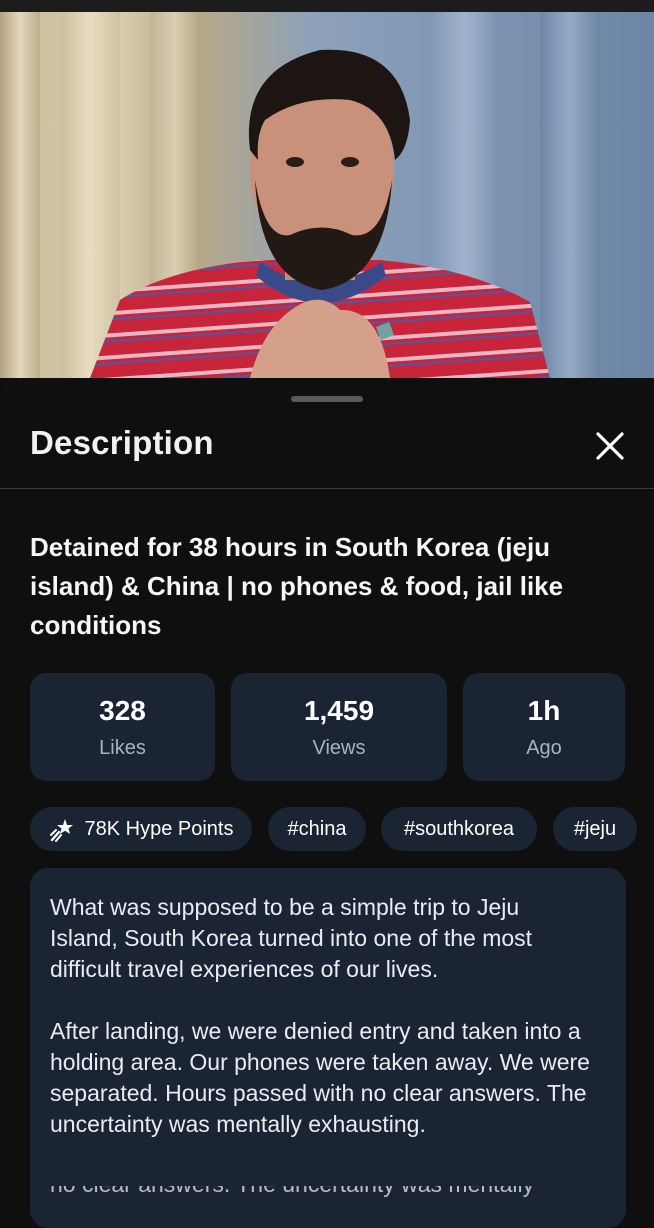 The width and height of the screenshot is (654, 1228). Describe the element at coordinates (610, 446) in the screenshot. I see `close-icon` at that location.